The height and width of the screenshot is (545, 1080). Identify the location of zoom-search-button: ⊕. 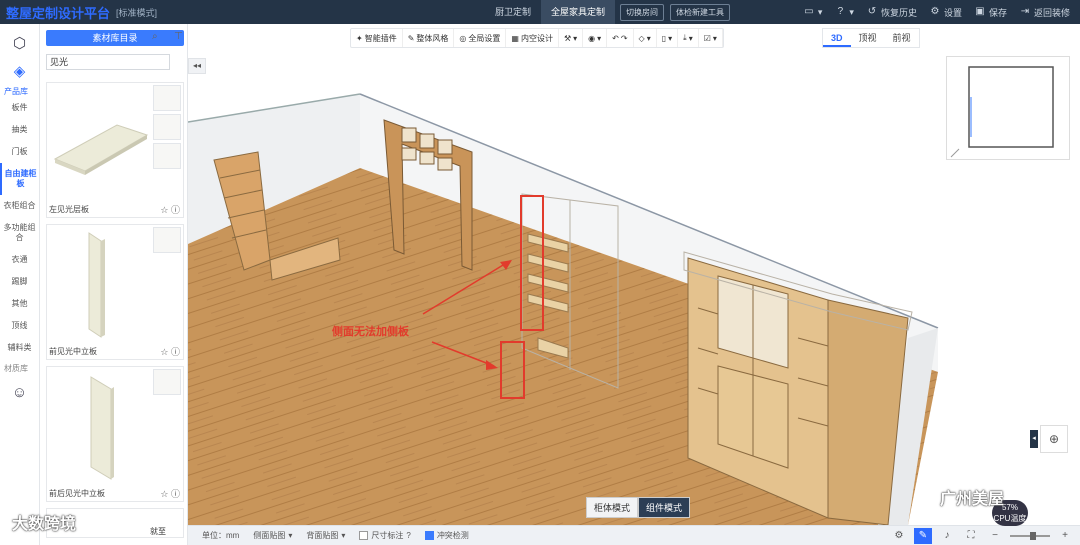
(1054, 439).